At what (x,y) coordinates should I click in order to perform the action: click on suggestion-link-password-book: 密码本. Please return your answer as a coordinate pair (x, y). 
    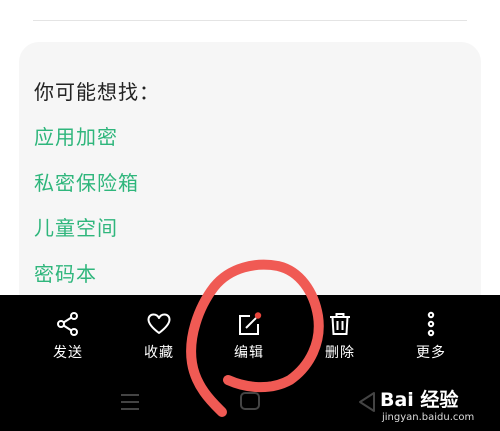
    Looking at the image, I should click on (65, 272).